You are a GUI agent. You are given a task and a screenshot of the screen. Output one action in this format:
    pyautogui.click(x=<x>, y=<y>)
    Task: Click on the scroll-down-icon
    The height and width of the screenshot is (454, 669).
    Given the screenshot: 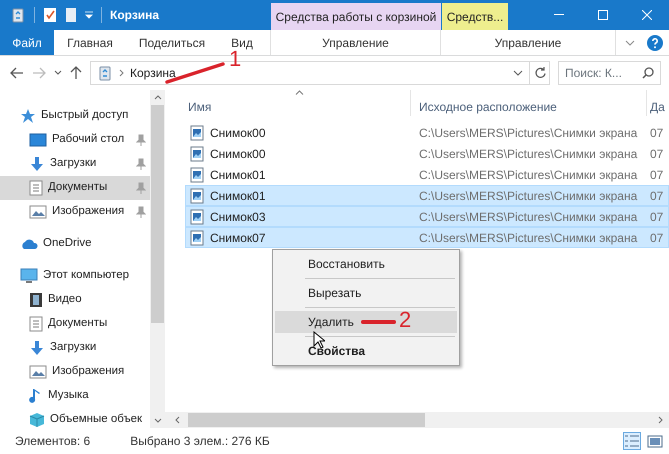 What is the action you would take?
    pyautogui.click(x=158, y=420)
    